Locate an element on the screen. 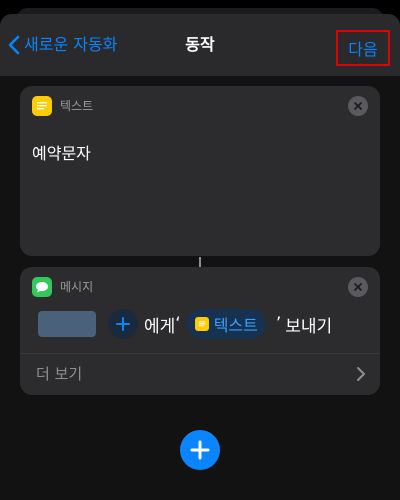 This screenshot has width=400, height=500. remove-message-action-button is located at coordinates (358, 287).